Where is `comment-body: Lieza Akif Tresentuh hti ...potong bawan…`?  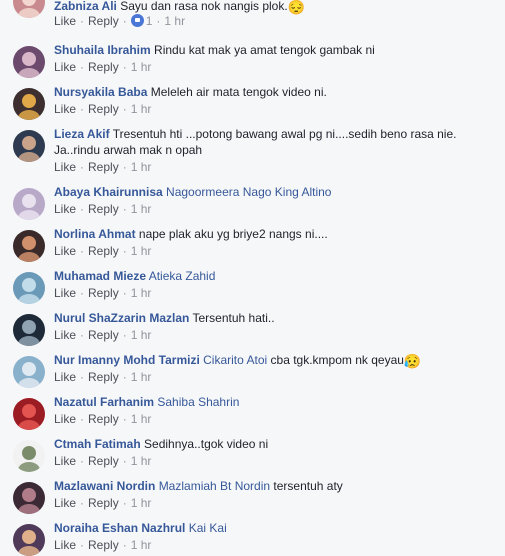
comment-body: Lieza Akif Tresentuh hti ...potong bawan… is located at coordinates (274, 142).